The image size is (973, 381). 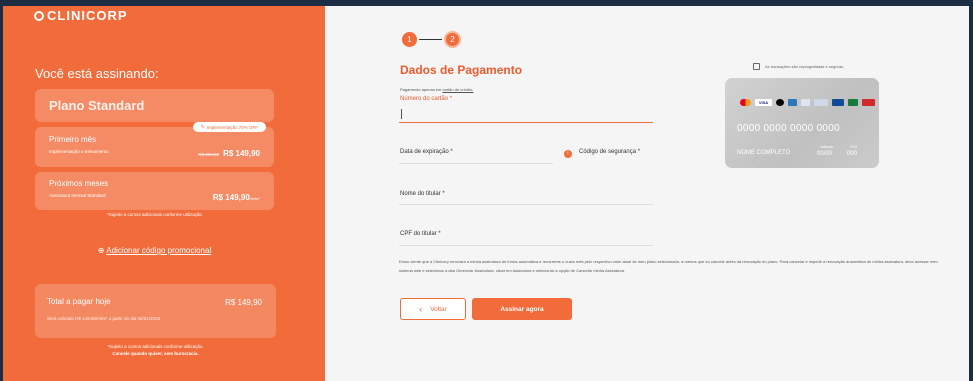 I want to click on back-button: ‹ Voltar, so click(x=433, y=309).